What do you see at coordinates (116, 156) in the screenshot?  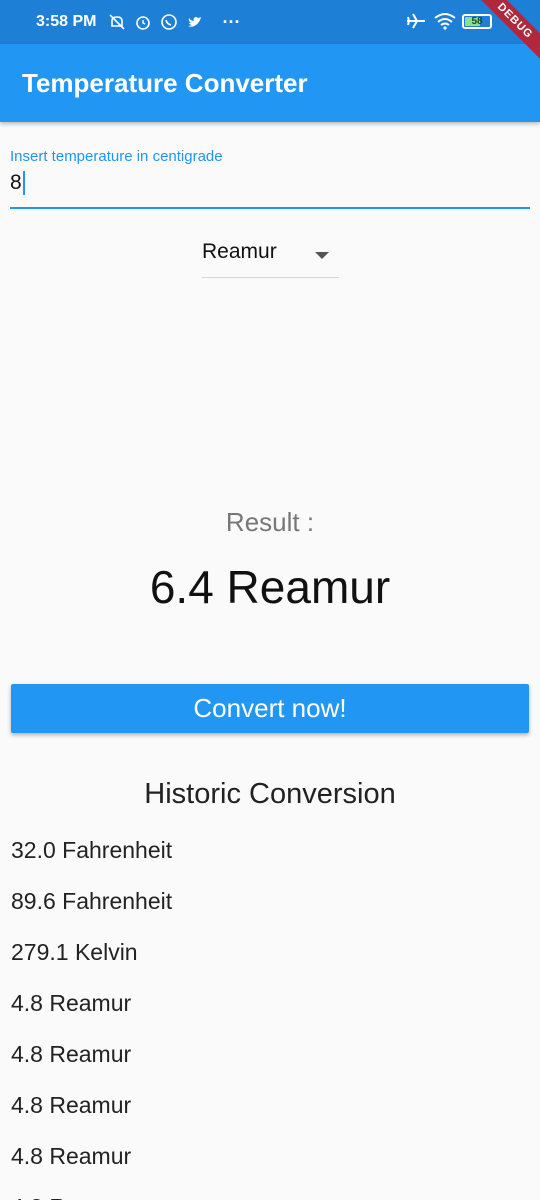 I see `temperature-input-label: Insert temperature in centigrade` at bounding box center [116, 156].